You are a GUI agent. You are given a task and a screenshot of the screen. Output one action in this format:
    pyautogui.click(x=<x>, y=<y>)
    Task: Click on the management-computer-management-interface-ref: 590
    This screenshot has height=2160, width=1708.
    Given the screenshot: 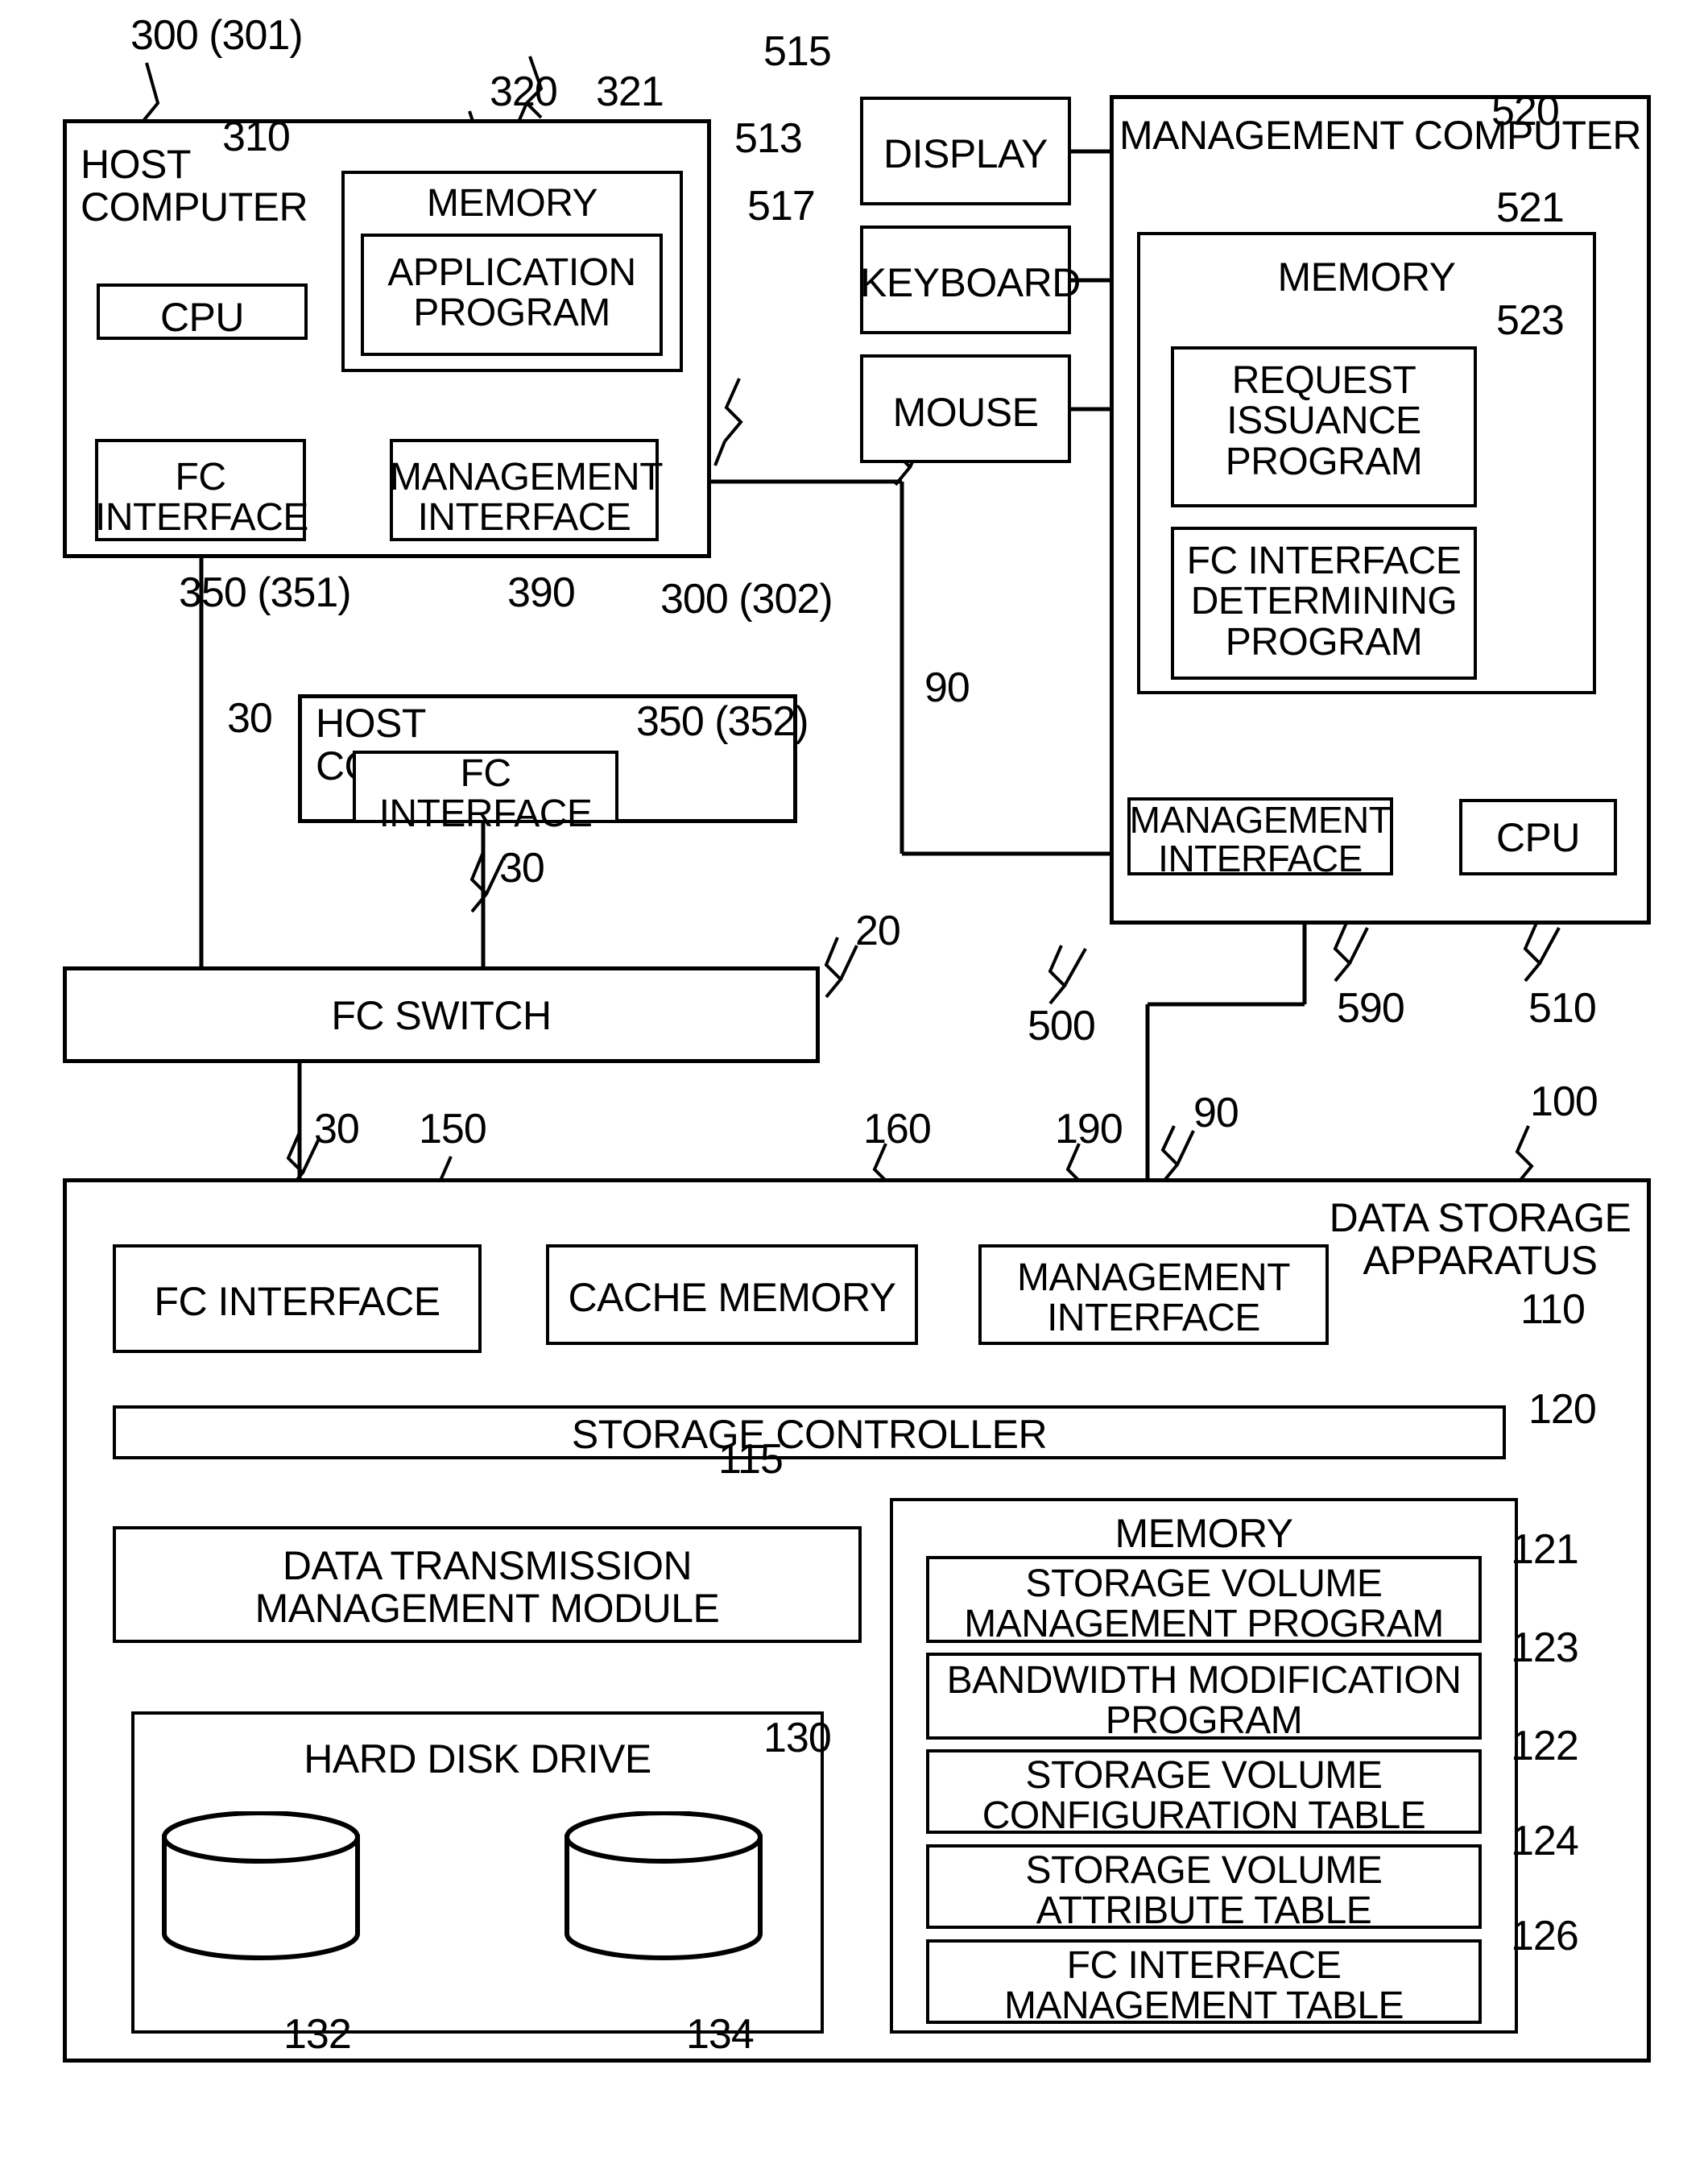 What is the action you would take?
    pyautogui.click(x=1371, y=1008)
    